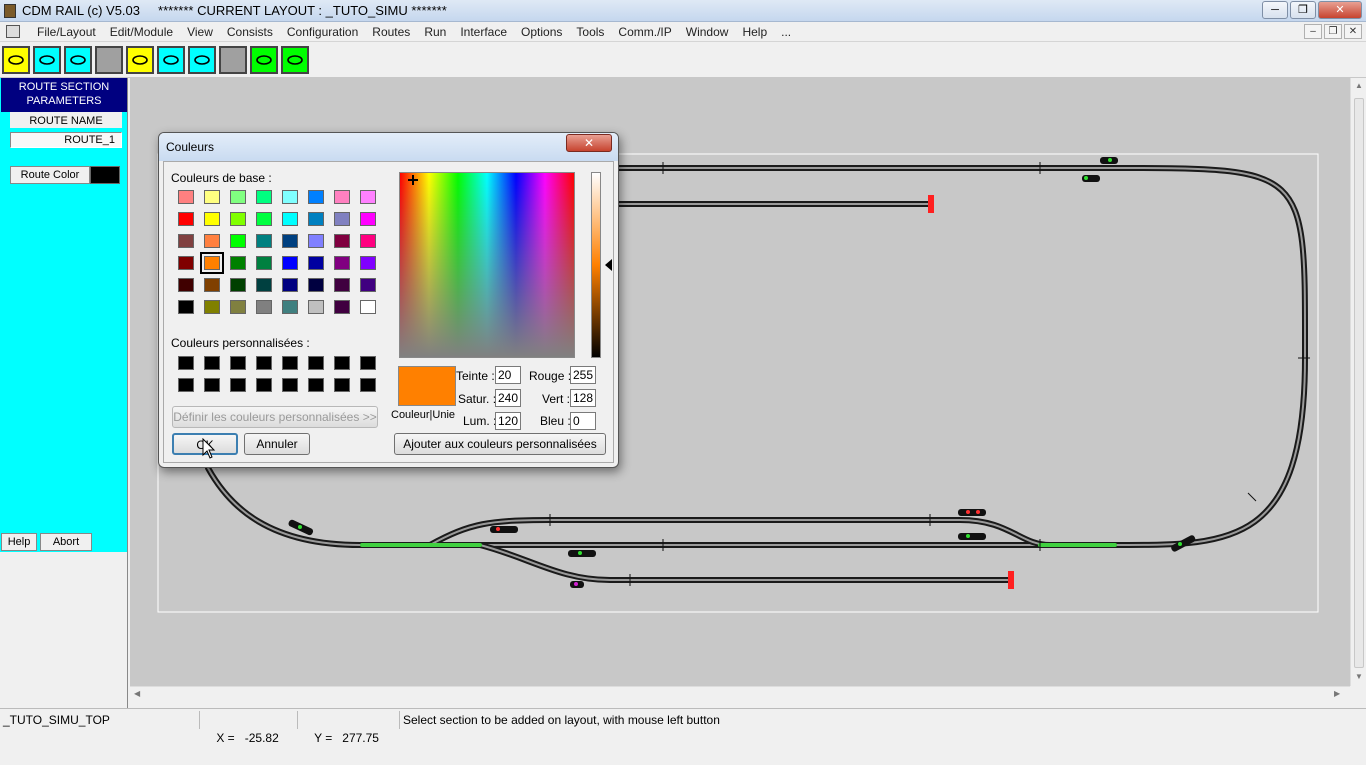  What do you see at coordinates (13, 31) in the screenshot?
I see `document-icon` at bounding box center [13, 31].